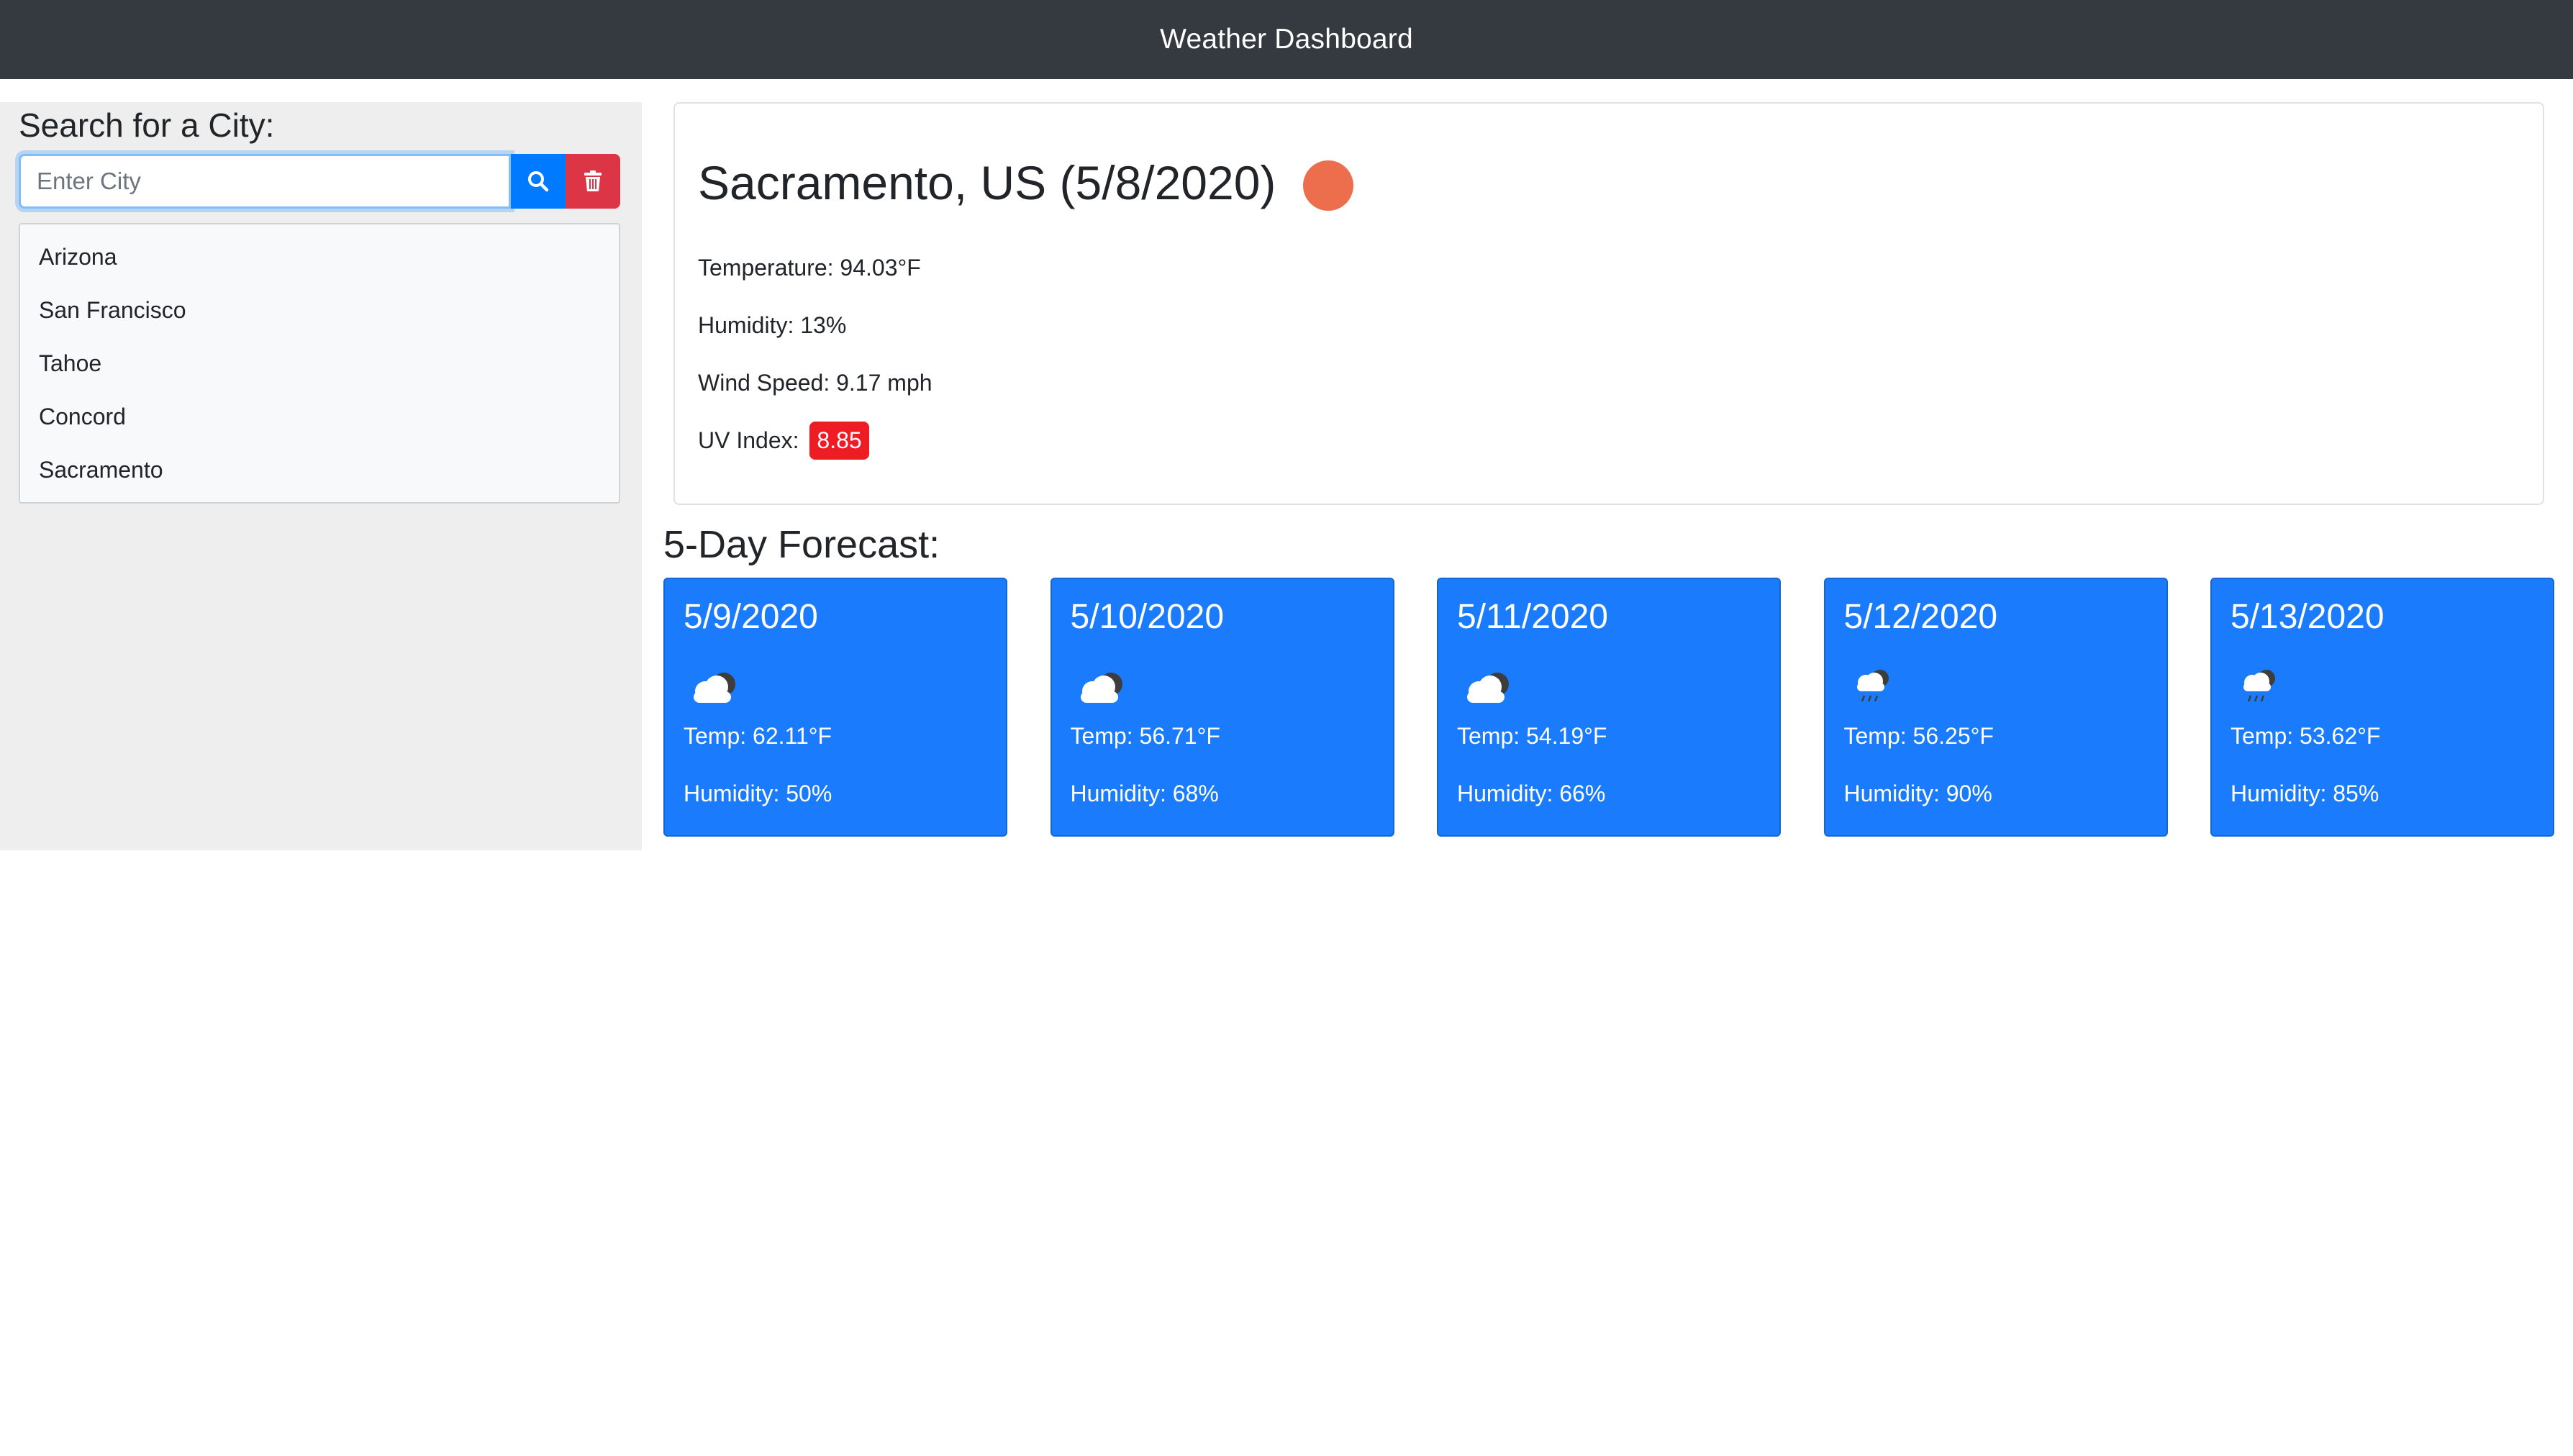 The width and height of the screenshot is (2573, 1456). I want to click on forecast-humidity: Humidity: 68%, so click(1144, 793).